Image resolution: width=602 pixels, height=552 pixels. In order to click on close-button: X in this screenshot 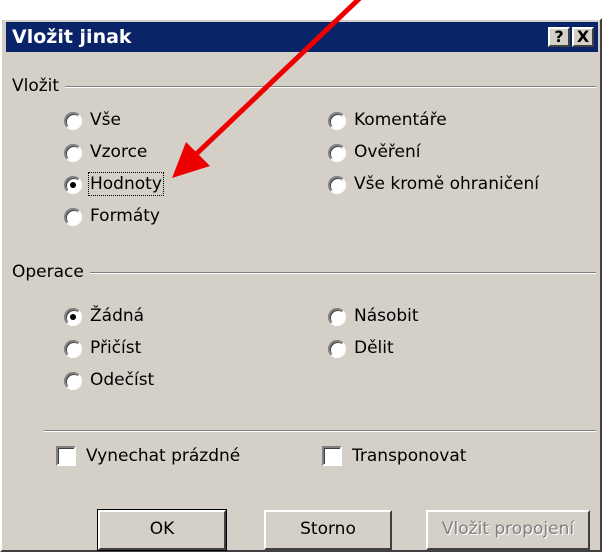, I will do `click(583, 37)`.